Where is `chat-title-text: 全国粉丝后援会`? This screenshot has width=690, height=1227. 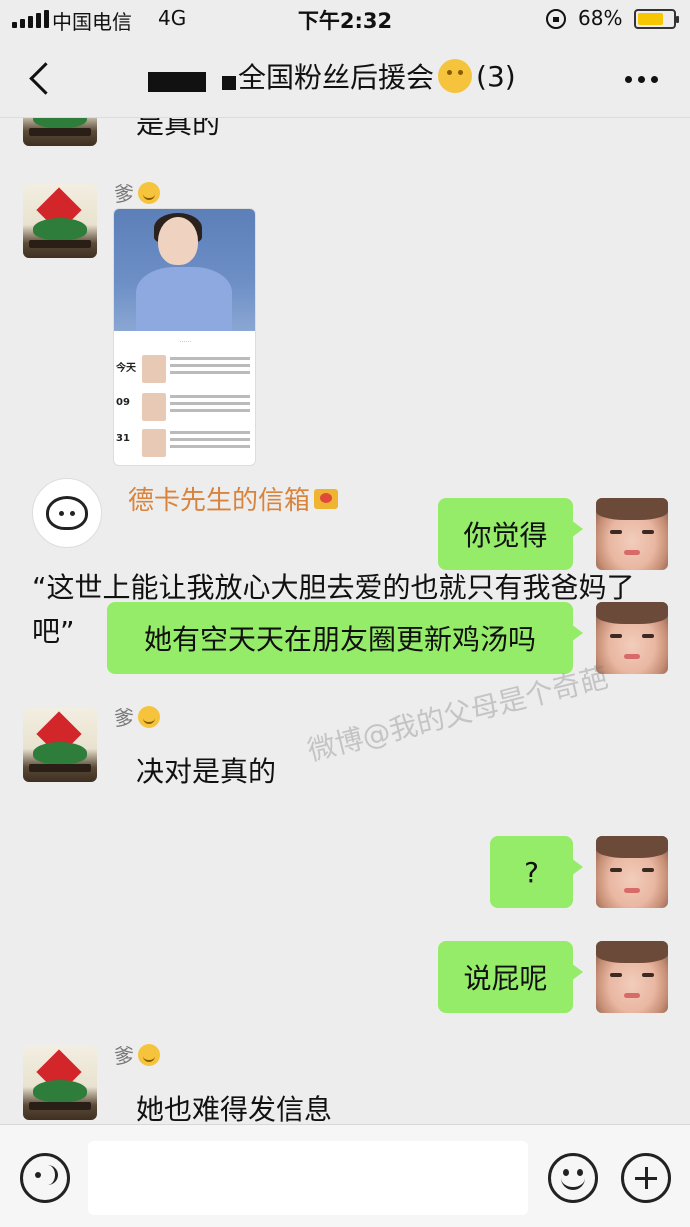 chat-title-text: 全国粉丝后援会 is located at coordinates (336, 77).